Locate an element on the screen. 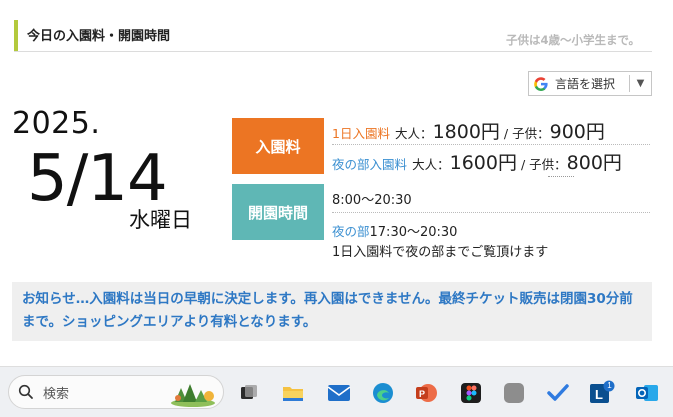 This screenshot has width=673, height=417. svg-text: P is located at coordinates (422, 394).